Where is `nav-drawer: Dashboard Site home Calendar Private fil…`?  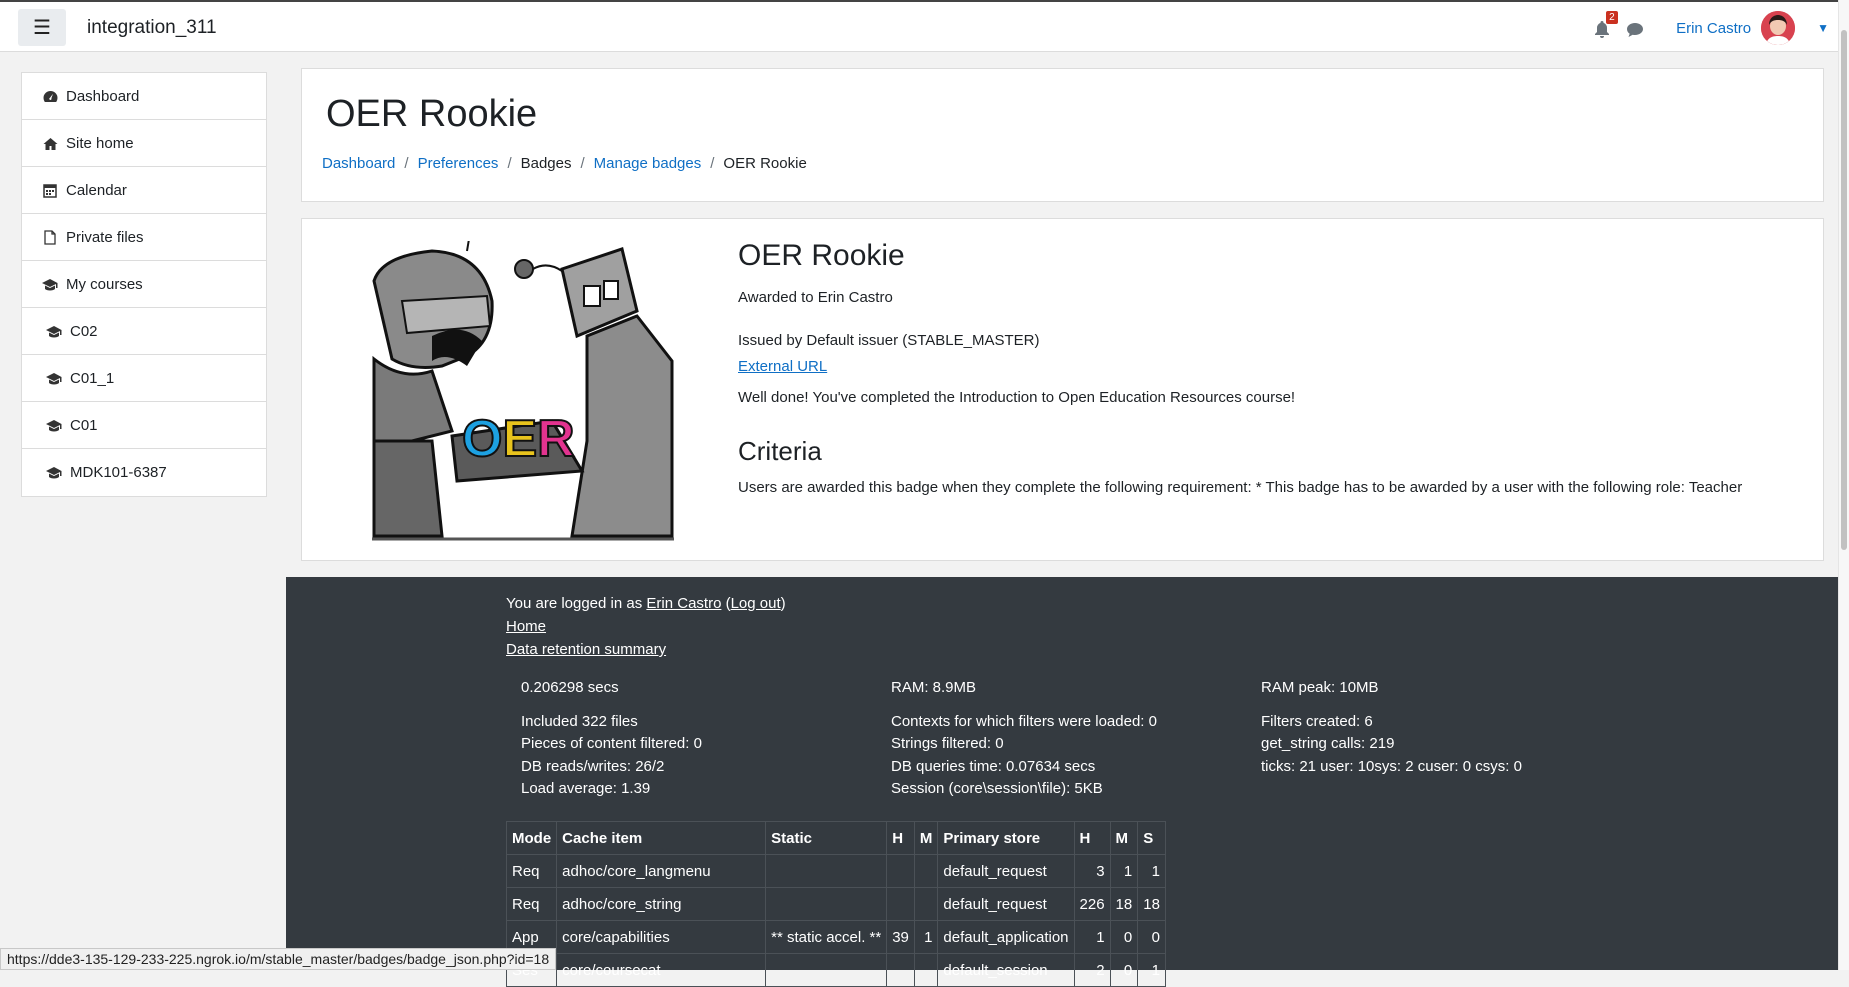 nav-drawer: Dashboard Site home Calendar Private fil… is located at coordinates (143, 511).